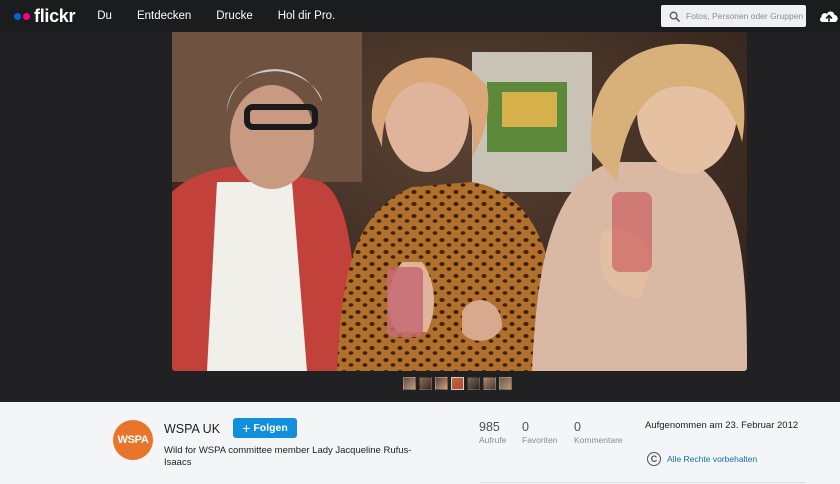 The height and width of the screenshot is (484, 840). I want to click on avatar-text: WSPA, so click(133, 440).